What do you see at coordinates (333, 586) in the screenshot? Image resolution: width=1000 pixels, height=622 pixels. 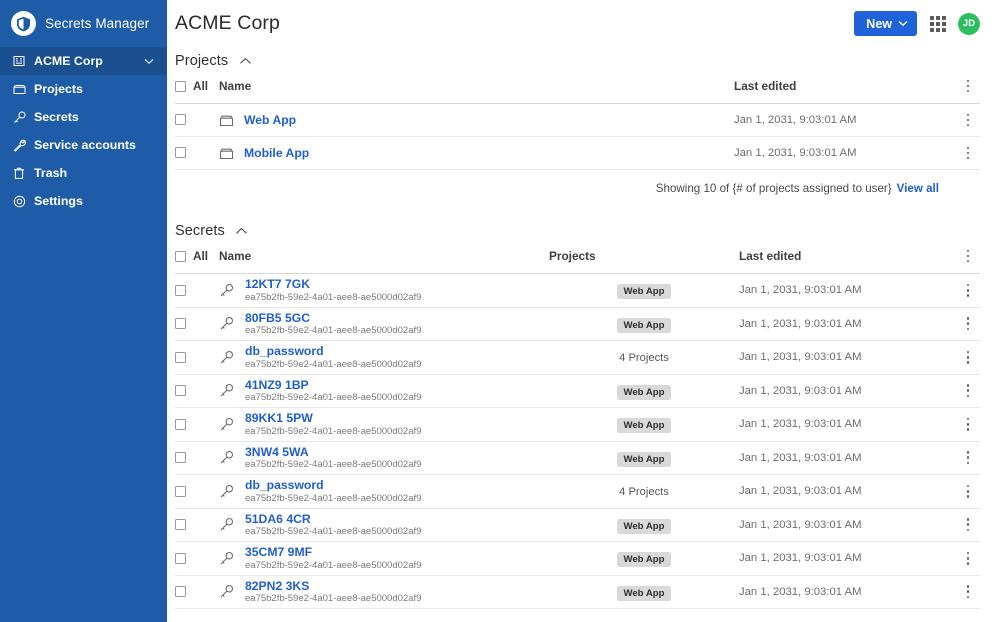 I see `secret-link: 82PN2 3KS` at bounding box center [333, 586].